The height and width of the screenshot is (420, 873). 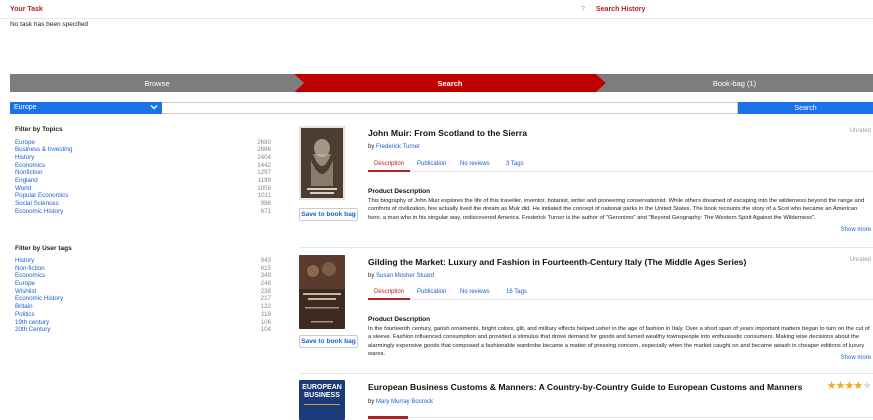 I want to click on book-title: John Muir: From Scotland to the Sierra, so click(x=447, y=133).